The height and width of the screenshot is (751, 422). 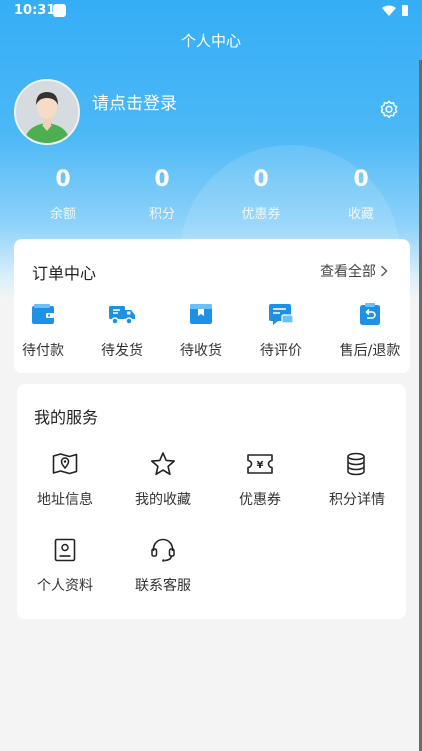 What do you see at coordinates (122, 315) in the screenshot?
I see `truck-icon` at bounding box center [122, 315].